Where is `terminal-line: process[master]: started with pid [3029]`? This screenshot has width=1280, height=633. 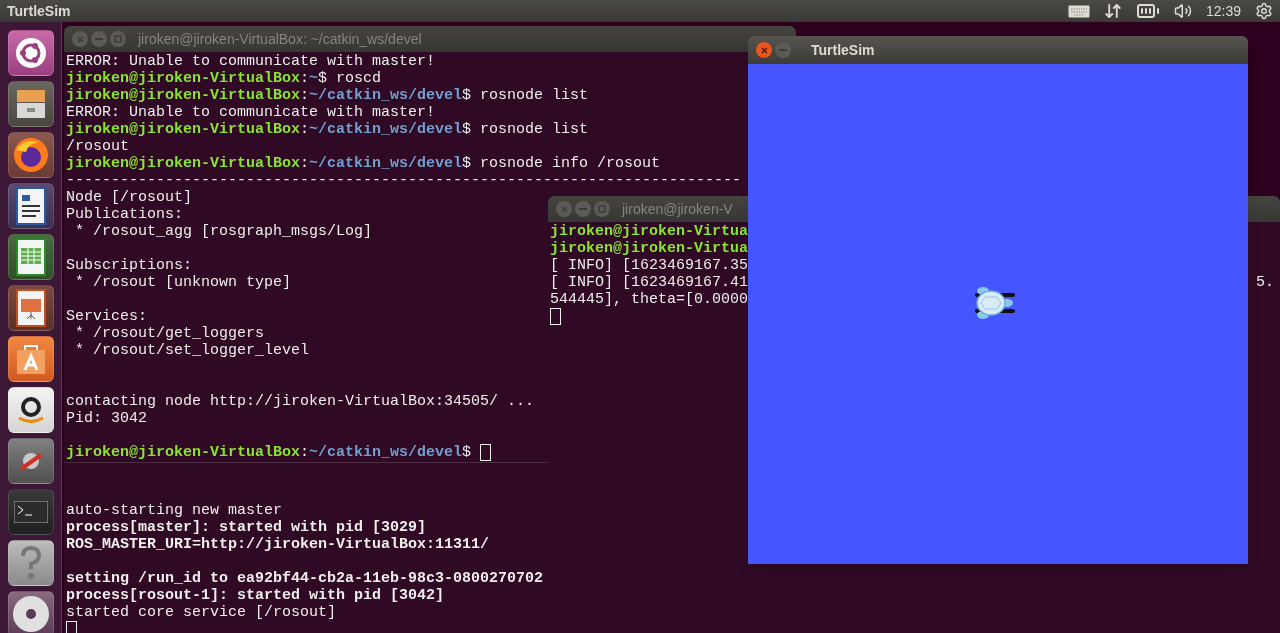 terminal-line: process[master]: started with pid [3029] is located at coordinates (246, 527).